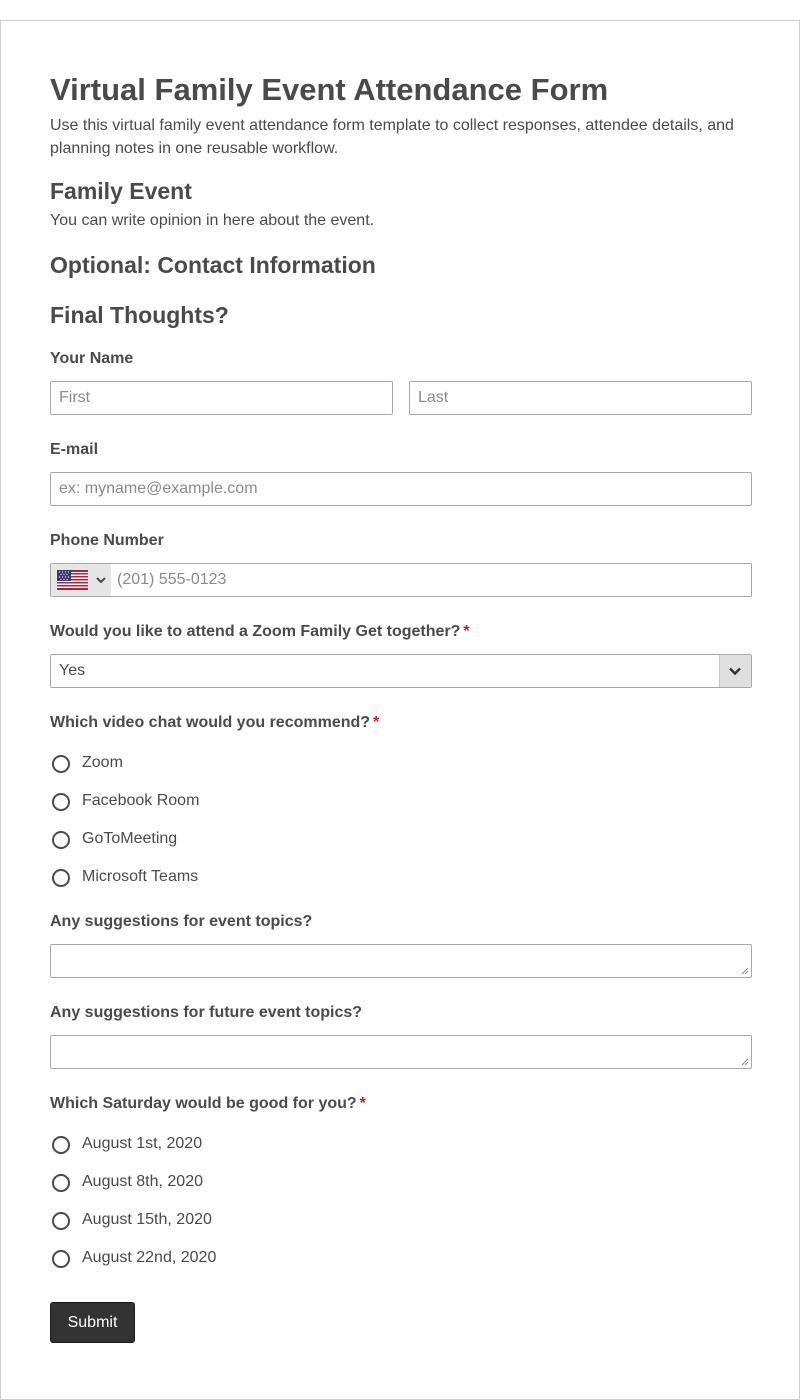  I want to click on radio-label: August 1st, 2020, so click(142, 1143).